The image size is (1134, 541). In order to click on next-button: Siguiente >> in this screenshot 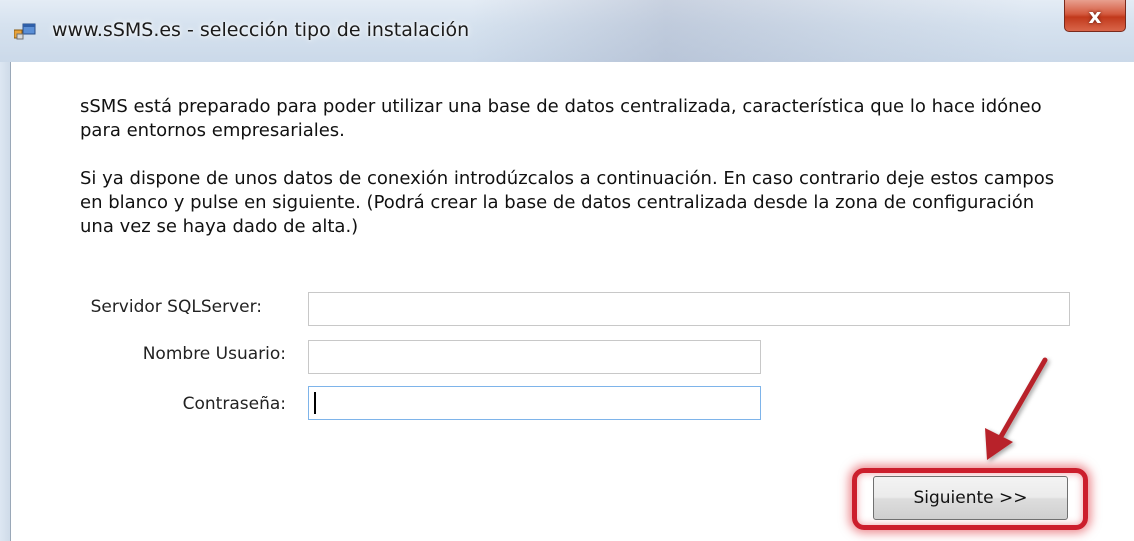, I will do `click(970, 498)`.